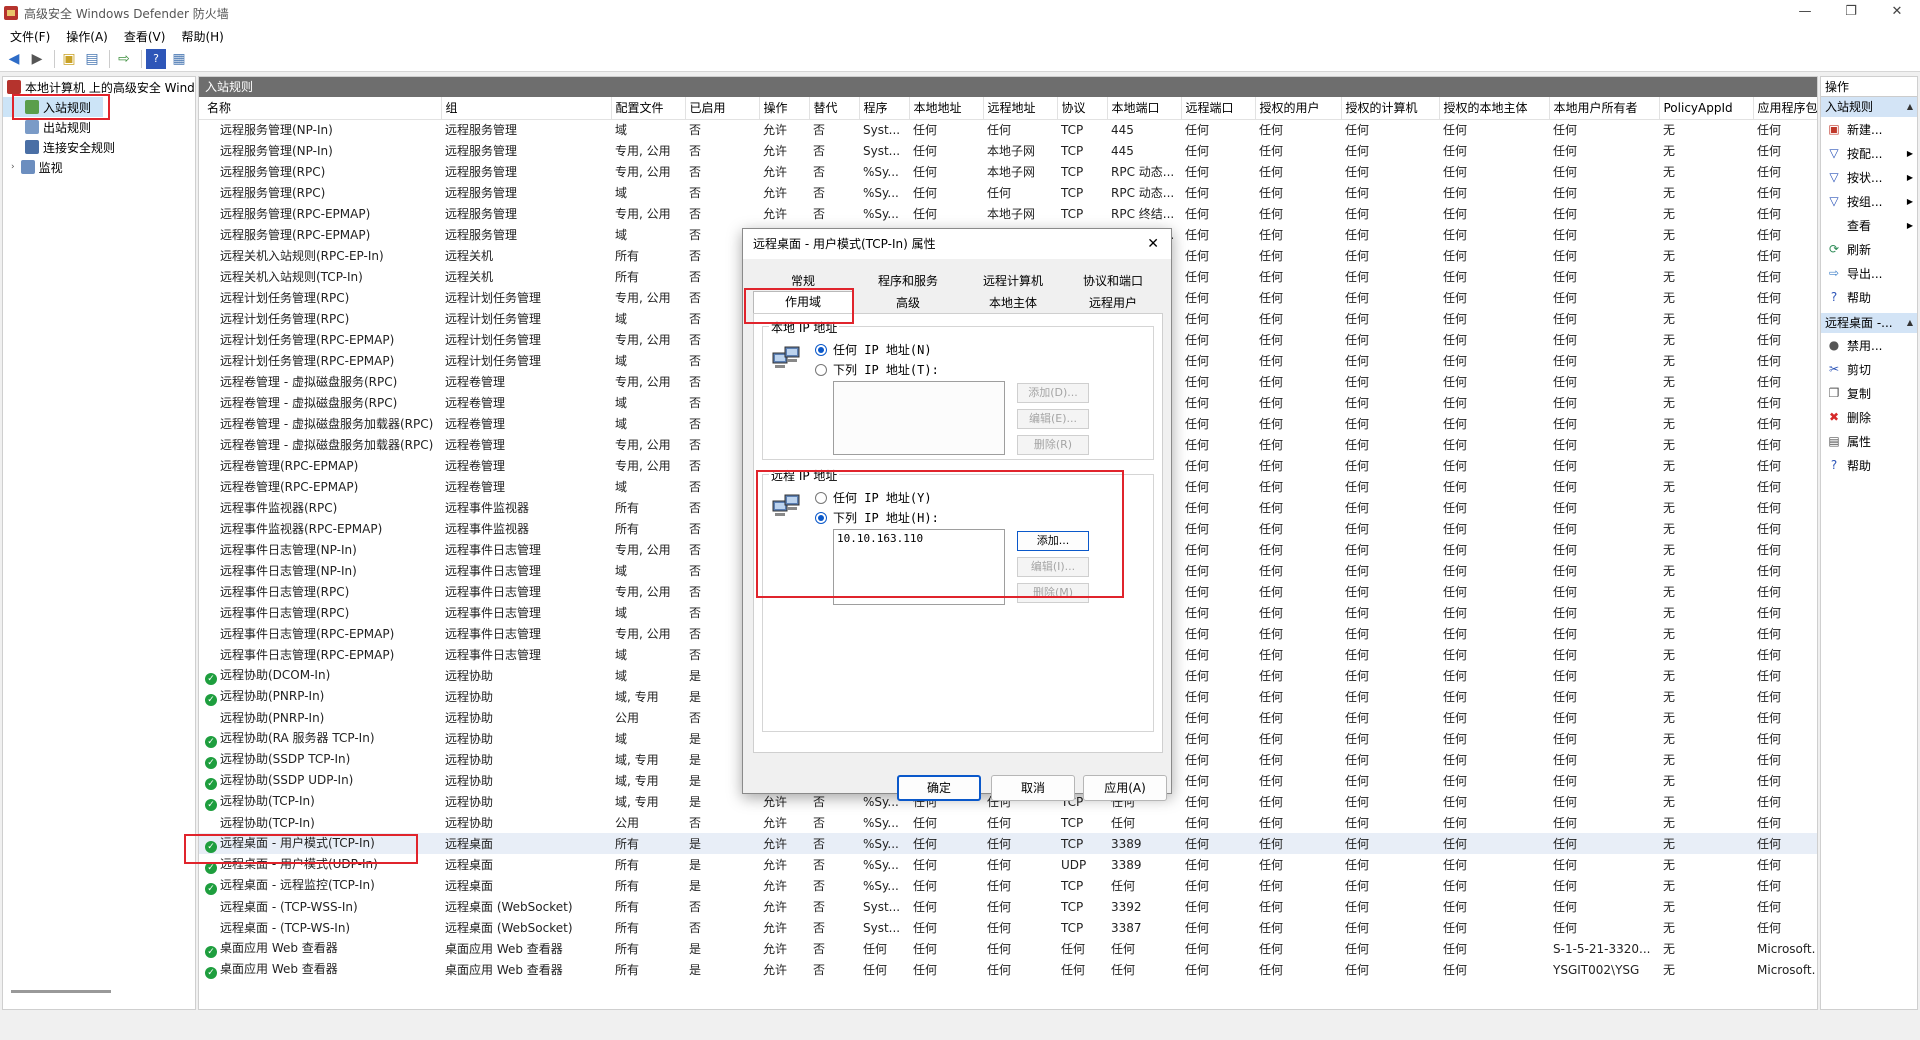 The width and height of the screenshot is (1920, 1040). I want to click on local-remove-button: 删除(R), so click(1053, 445).